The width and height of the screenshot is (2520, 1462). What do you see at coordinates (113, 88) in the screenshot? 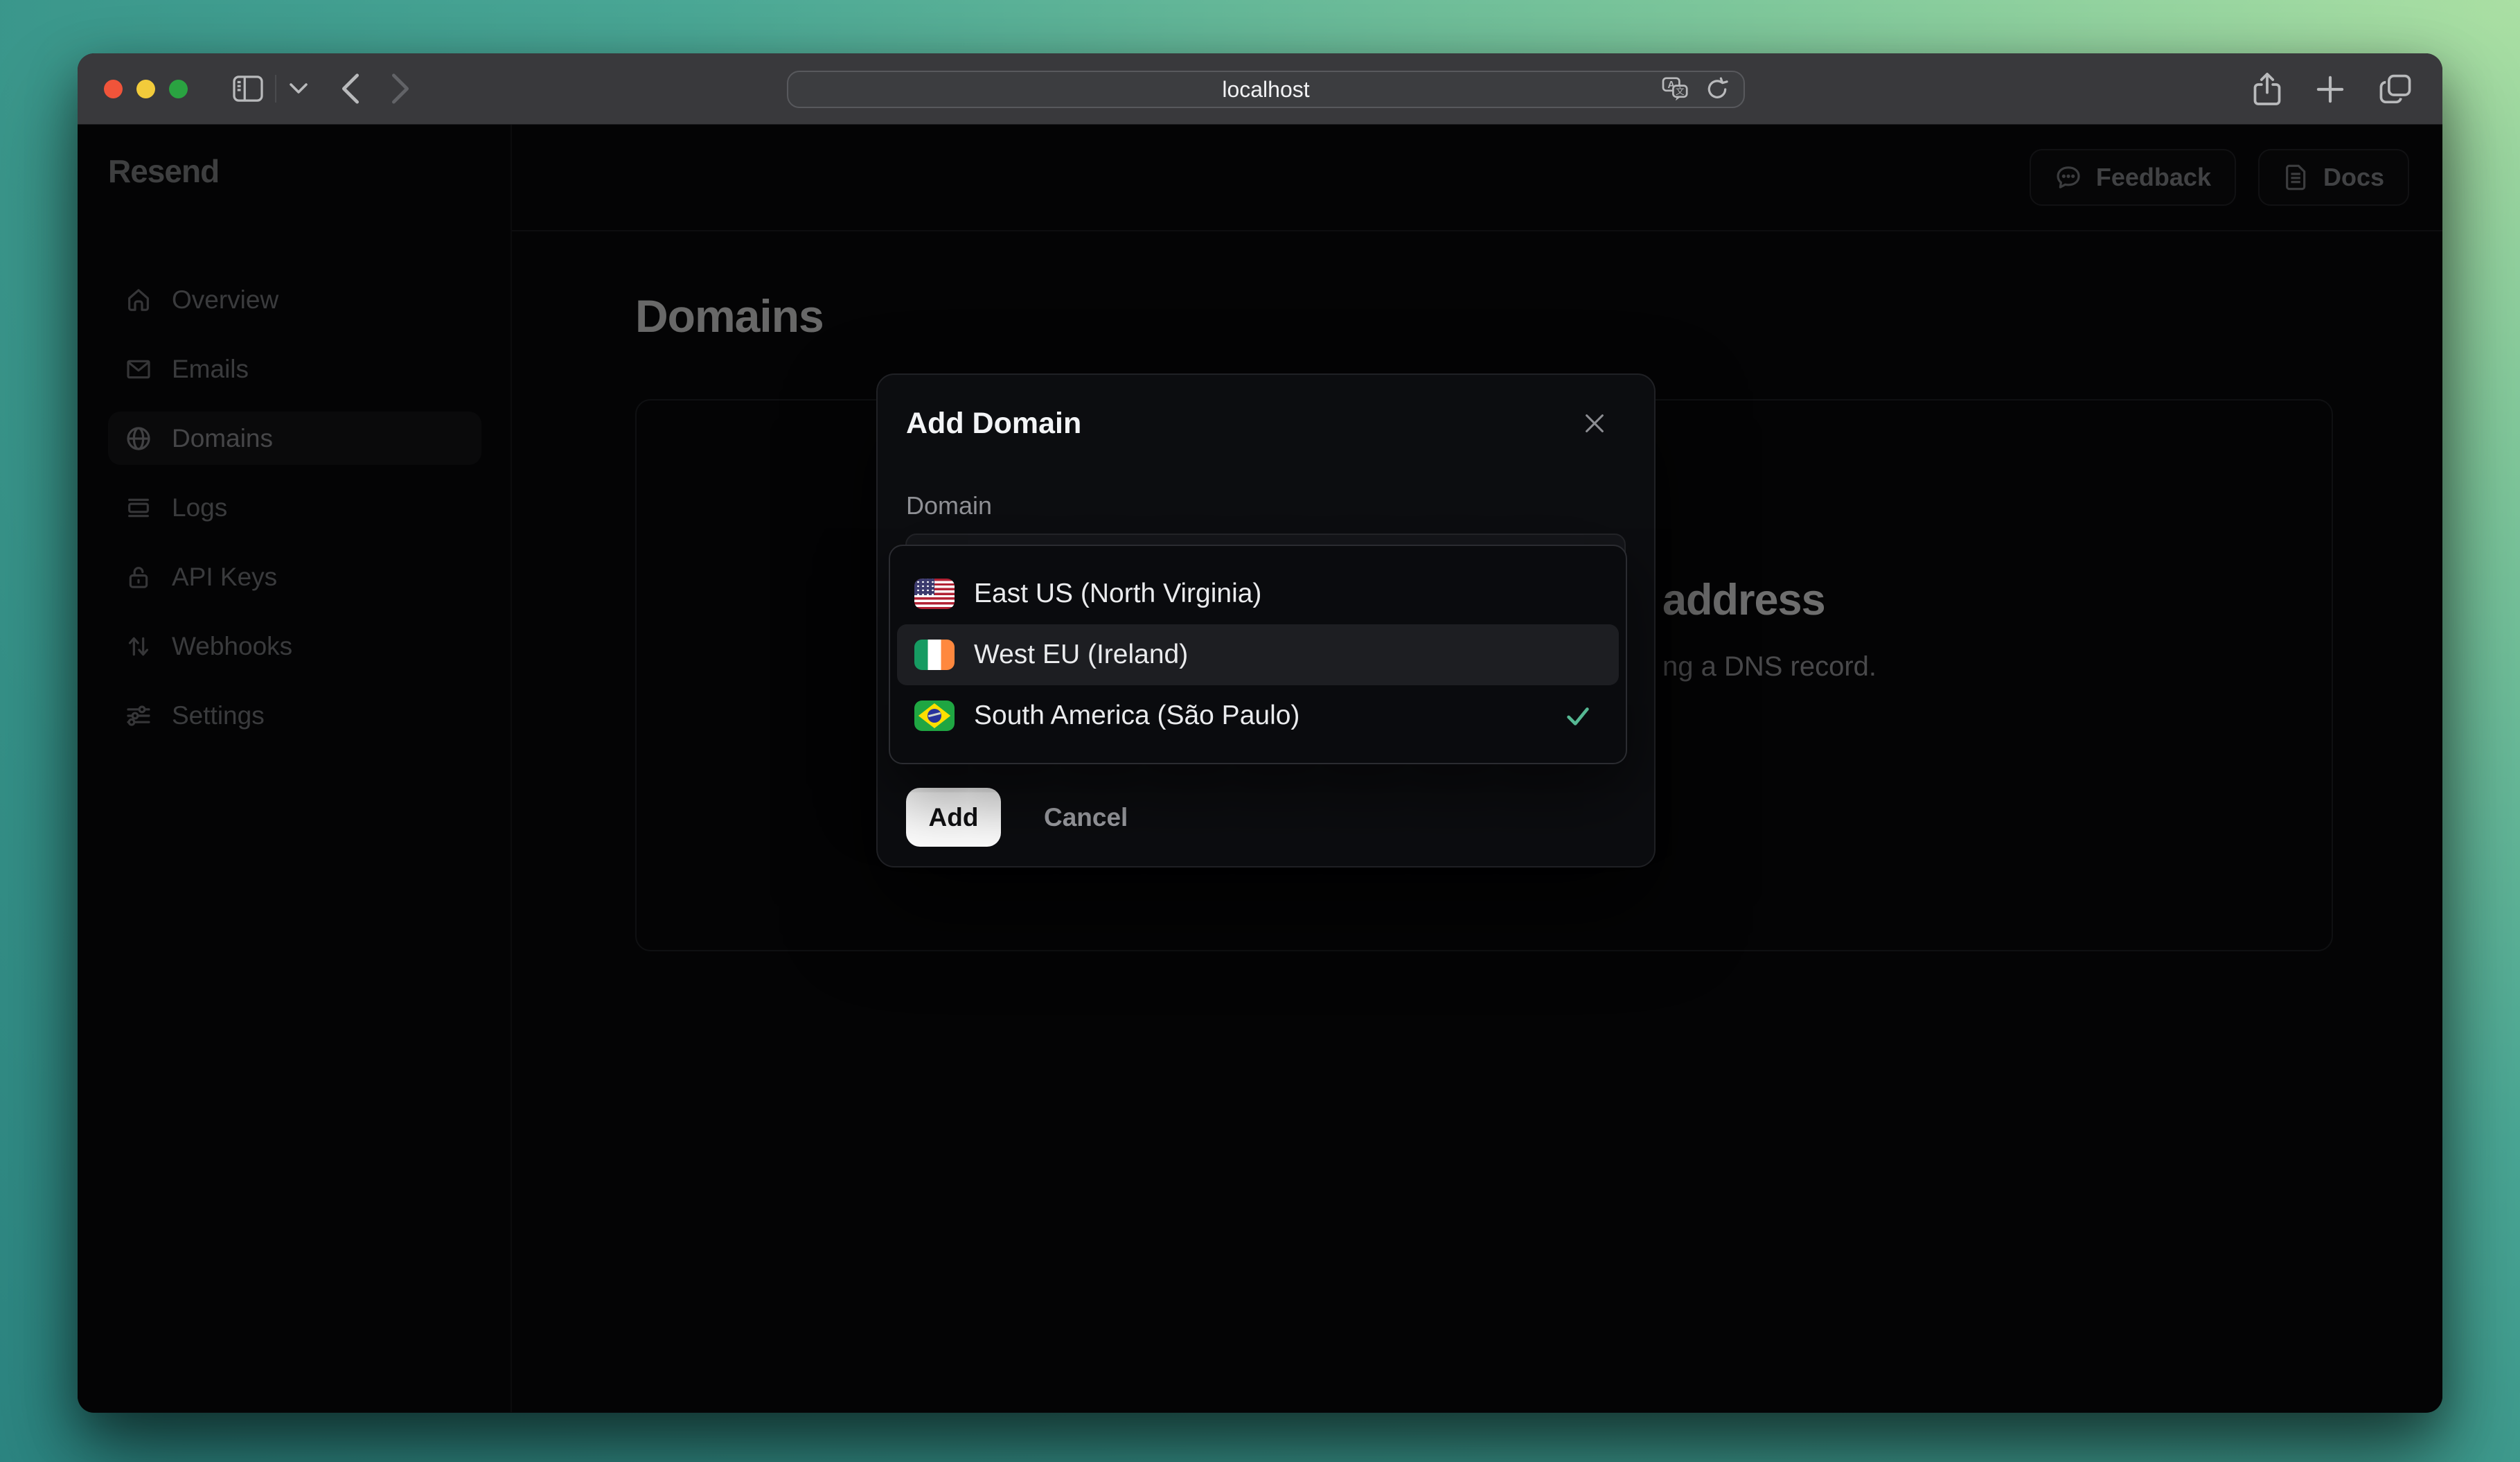
I see `close-window-button` at bounding box center [113, 88].